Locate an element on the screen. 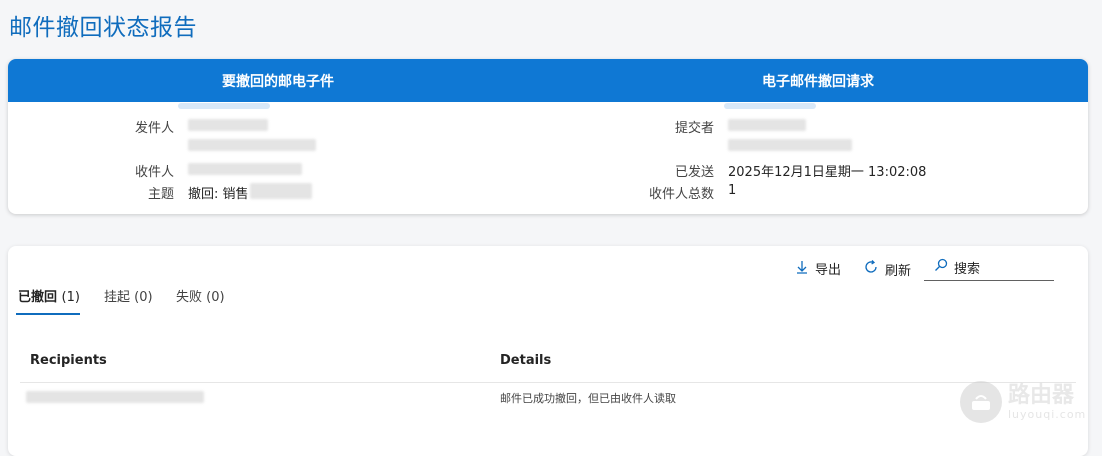  left-header: 要撤回的邮电子件 is located at coordinates (278, 81).